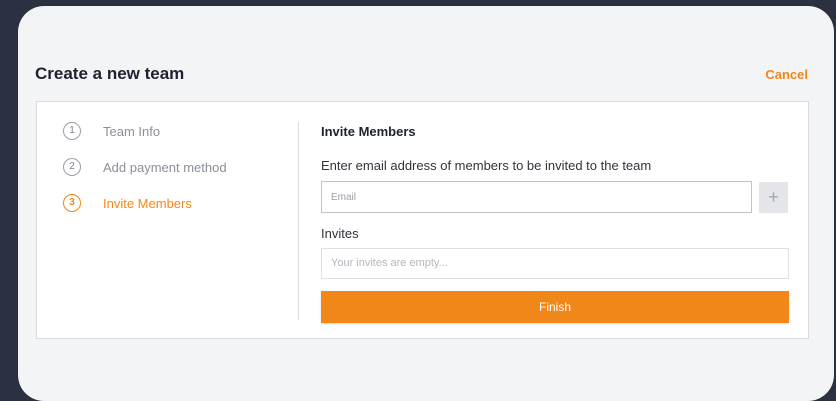 This screenshot has height=401, width=836. What do you see at coordinates (72, 167) in the screenshot?
I see `step-number-badge: 2` at bounding box center [72, 167].